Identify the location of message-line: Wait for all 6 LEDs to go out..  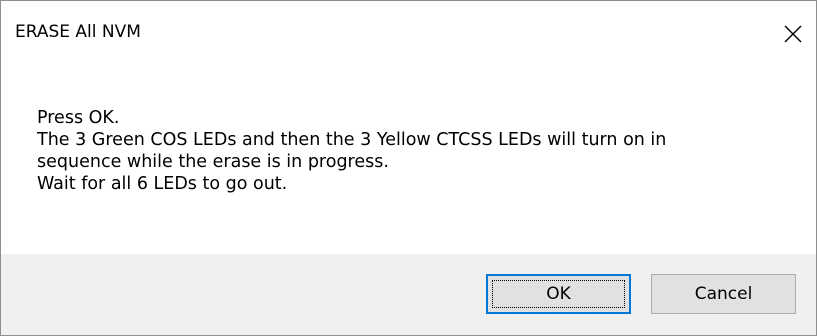
(162, 184).